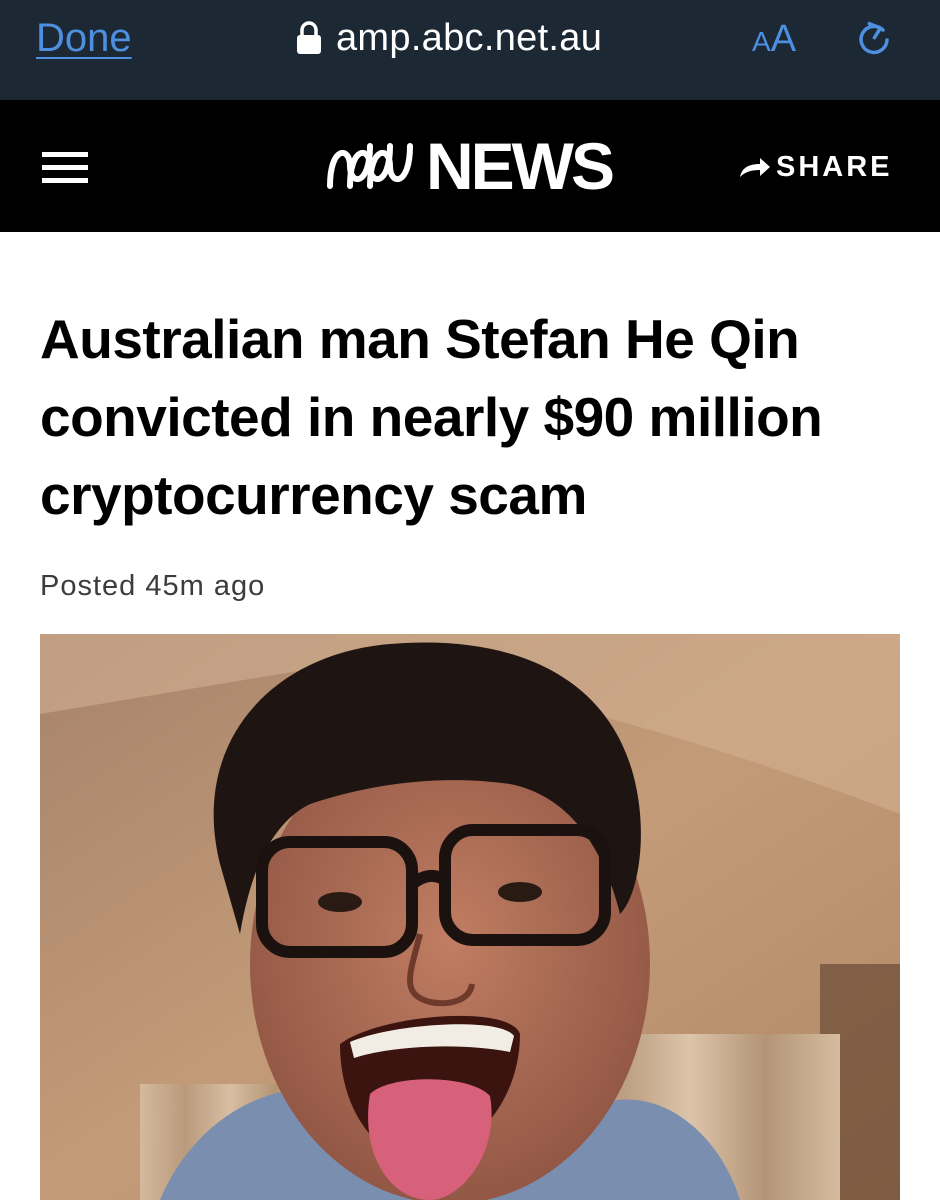  Describe the element at coordinates (84, 38) in the screenshot. I see `done-button: Done` at that location.